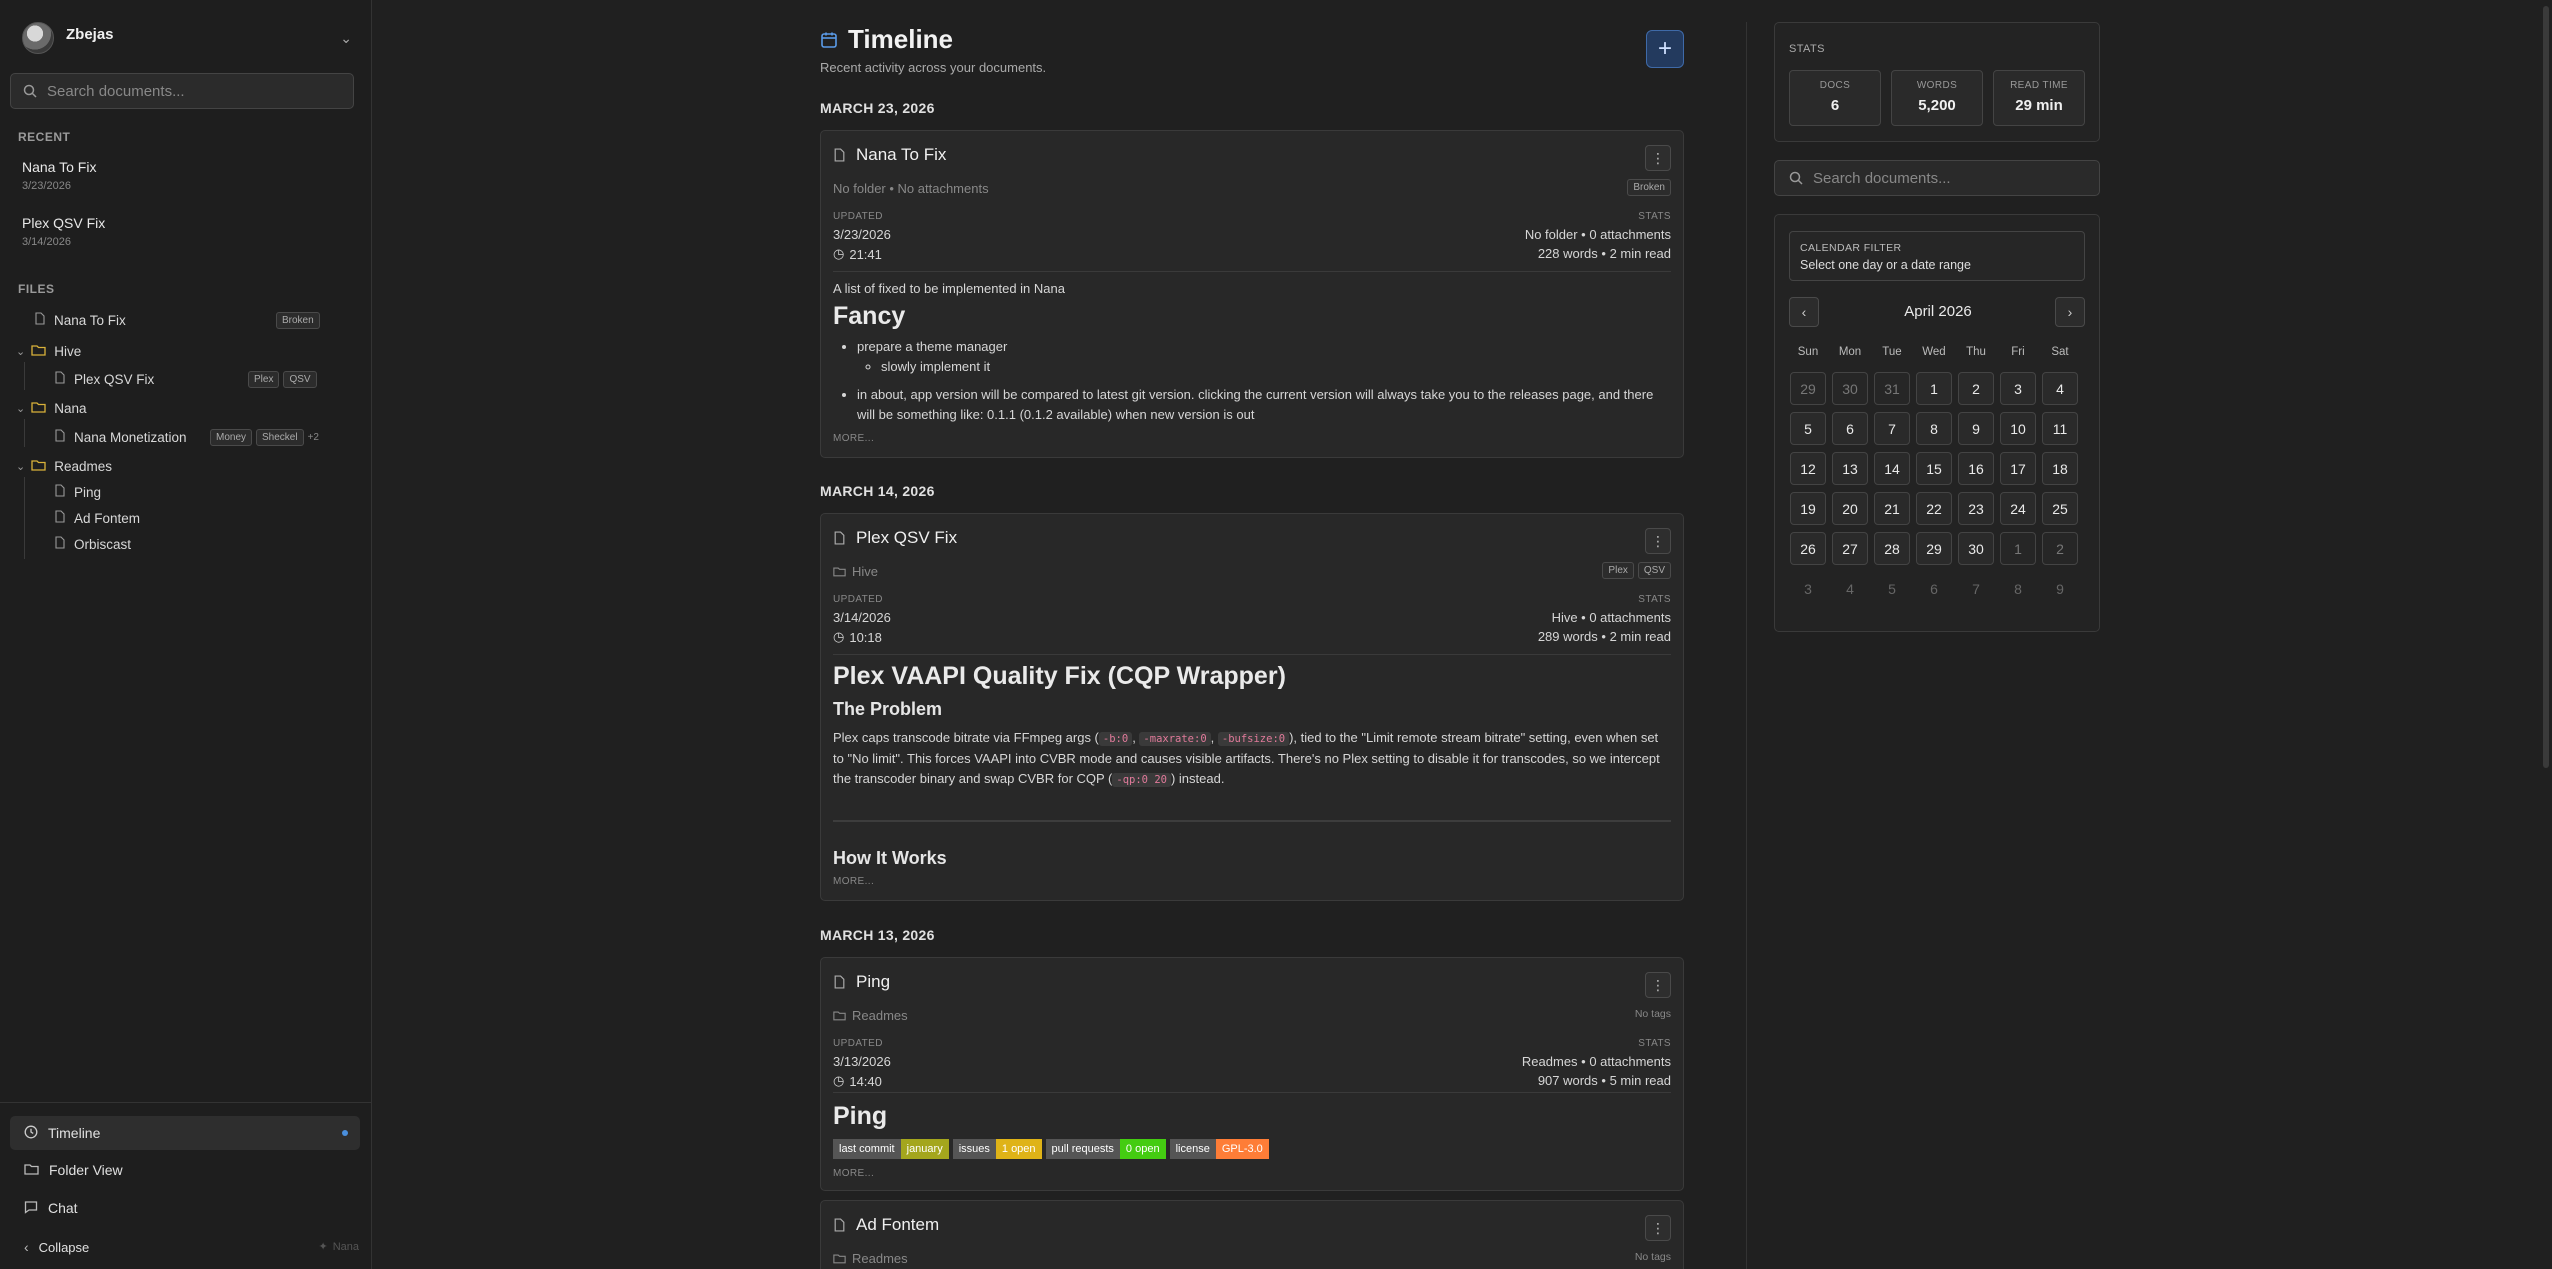 This screenshot has height=1269, width=2552. What do you see at coordinates (1850, 548) in the screenshot?
I see `calendar-day: 27` at bounding box center [1850, 548].